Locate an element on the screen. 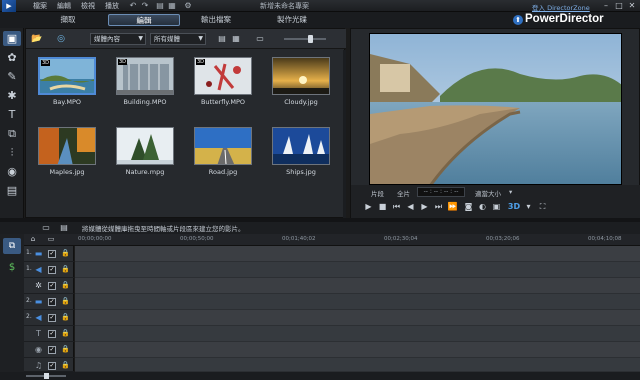  download-media-icon: ◎ is located at coordinates (61, 39).